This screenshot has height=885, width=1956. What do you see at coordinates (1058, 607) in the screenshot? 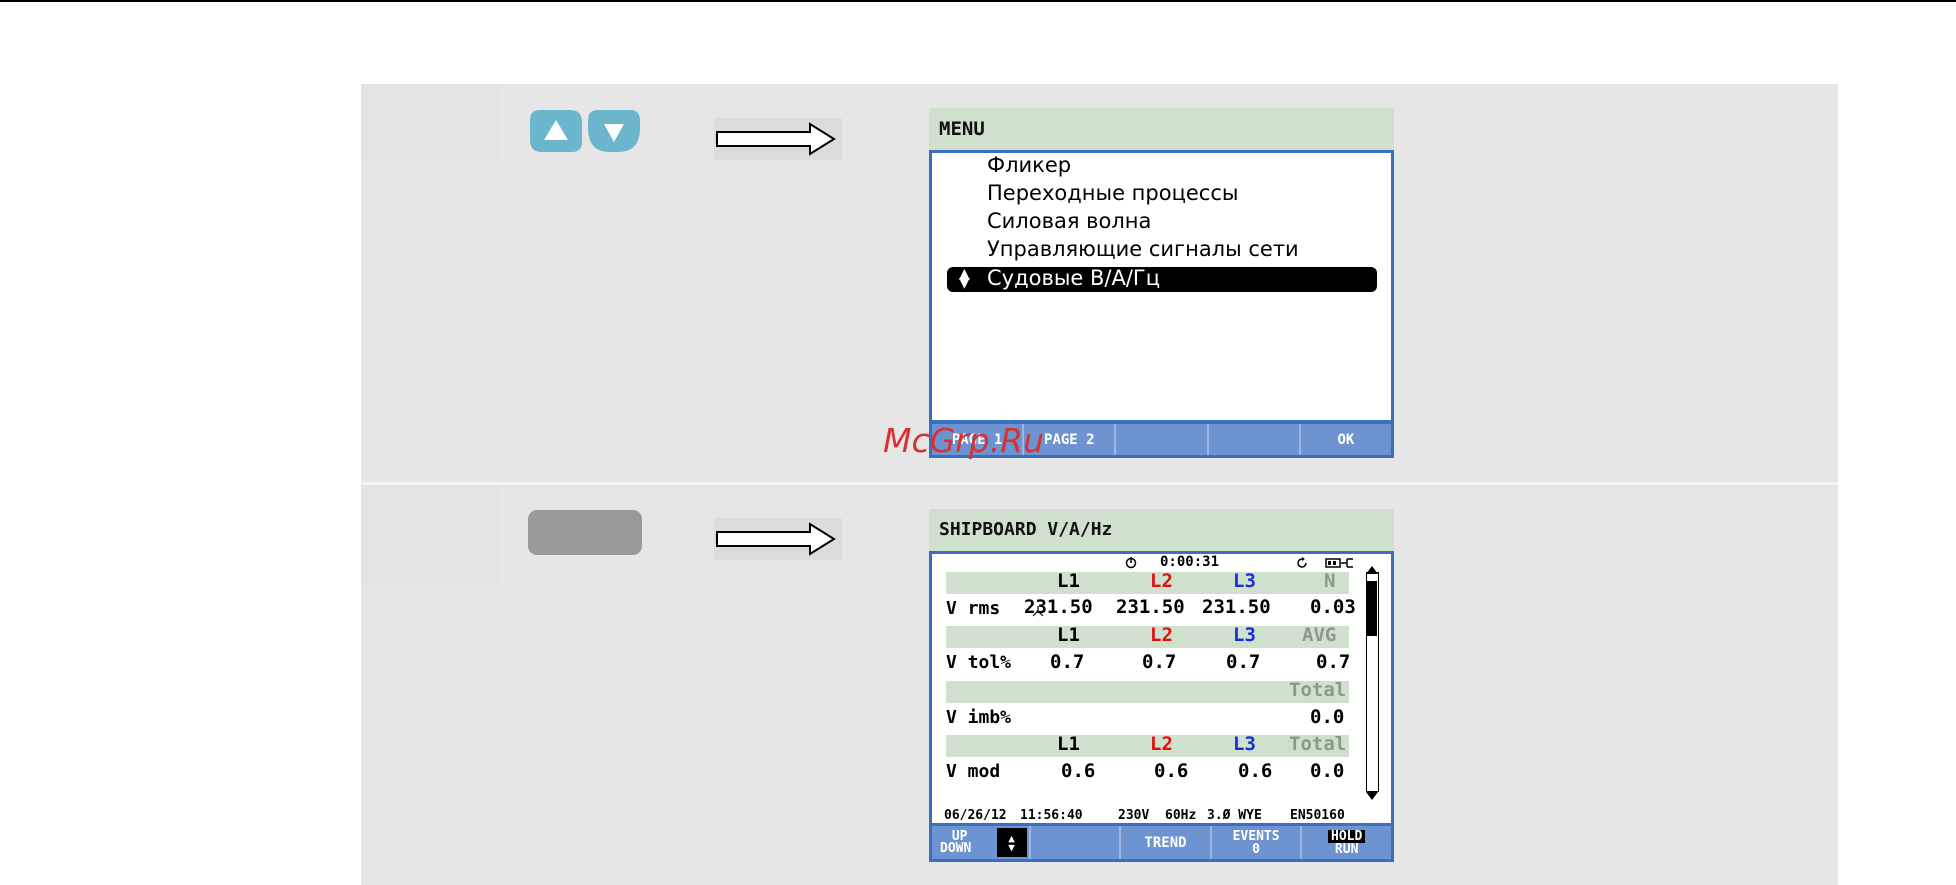
I see `vrms-l1: 231.50` at bounding box center [1058, 607].